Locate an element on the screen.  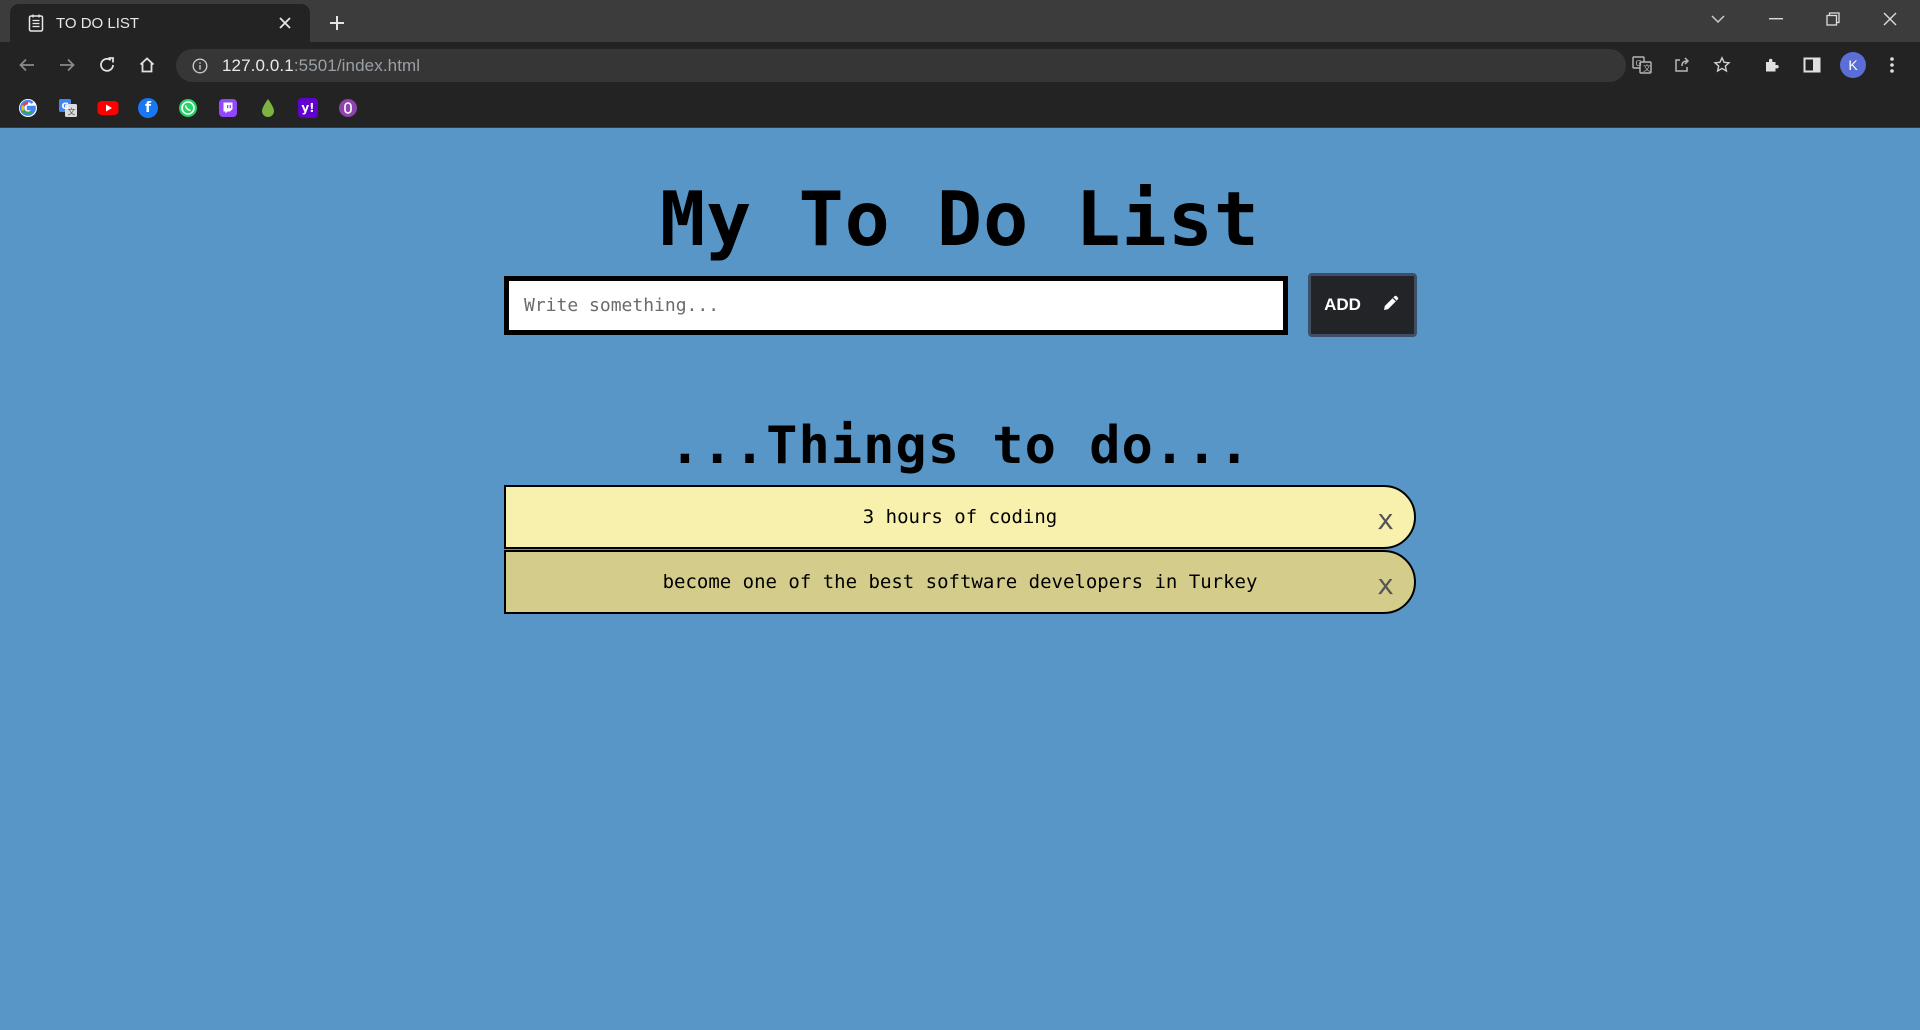
notepad-icon is located at coordinates (36, 23).